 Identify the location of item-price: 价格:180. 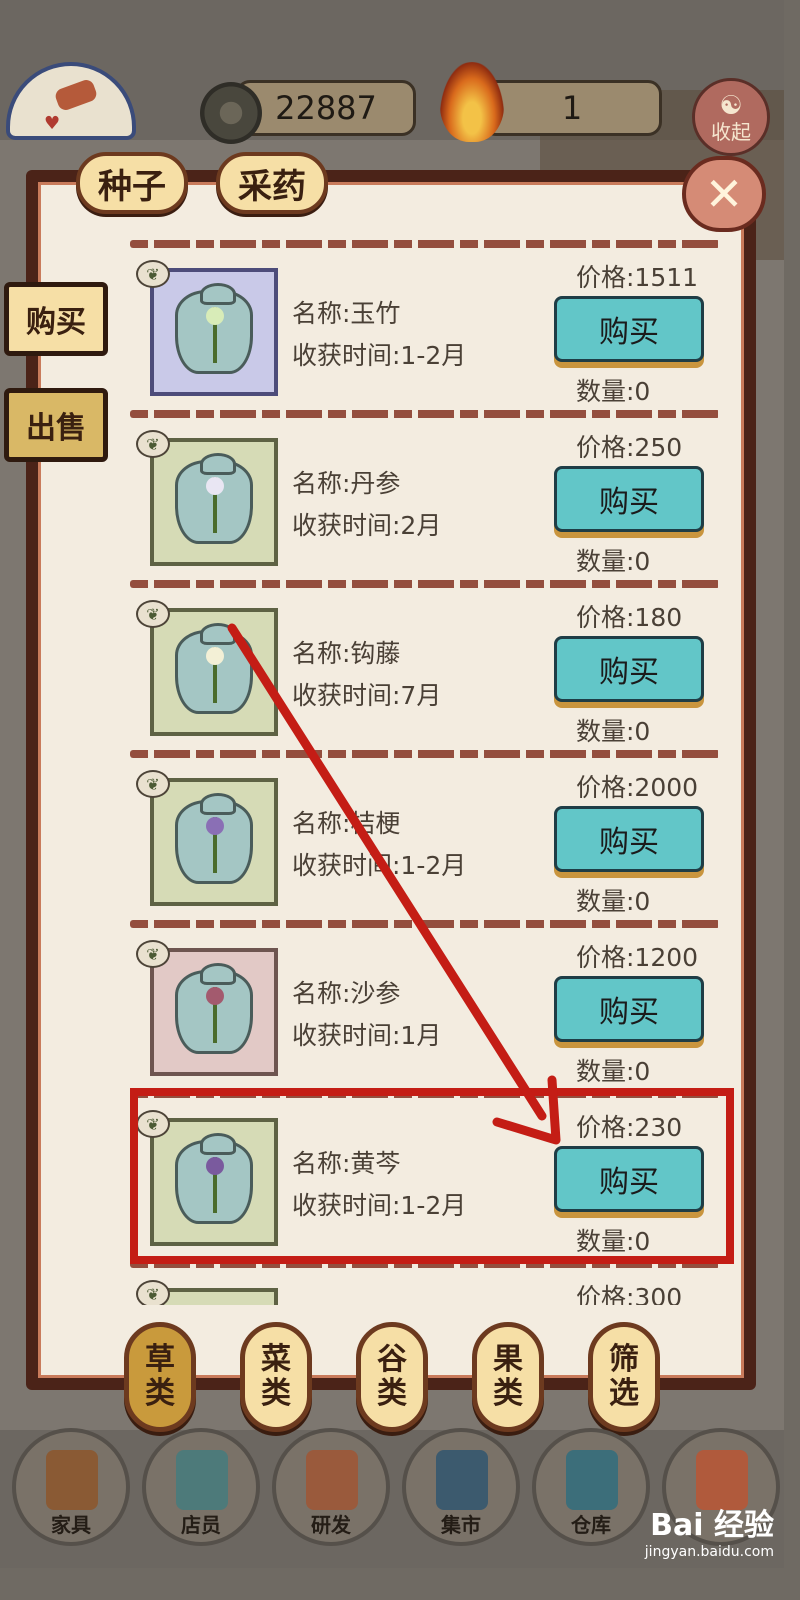
(629, 617).